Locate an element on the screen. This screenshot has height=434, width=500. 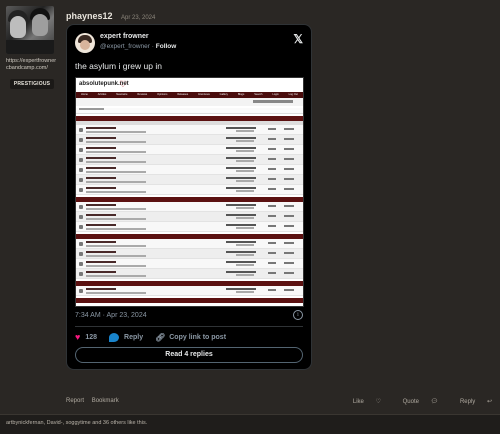
tweet-handle: @expert_frowner is located at coordinates (125, 46).